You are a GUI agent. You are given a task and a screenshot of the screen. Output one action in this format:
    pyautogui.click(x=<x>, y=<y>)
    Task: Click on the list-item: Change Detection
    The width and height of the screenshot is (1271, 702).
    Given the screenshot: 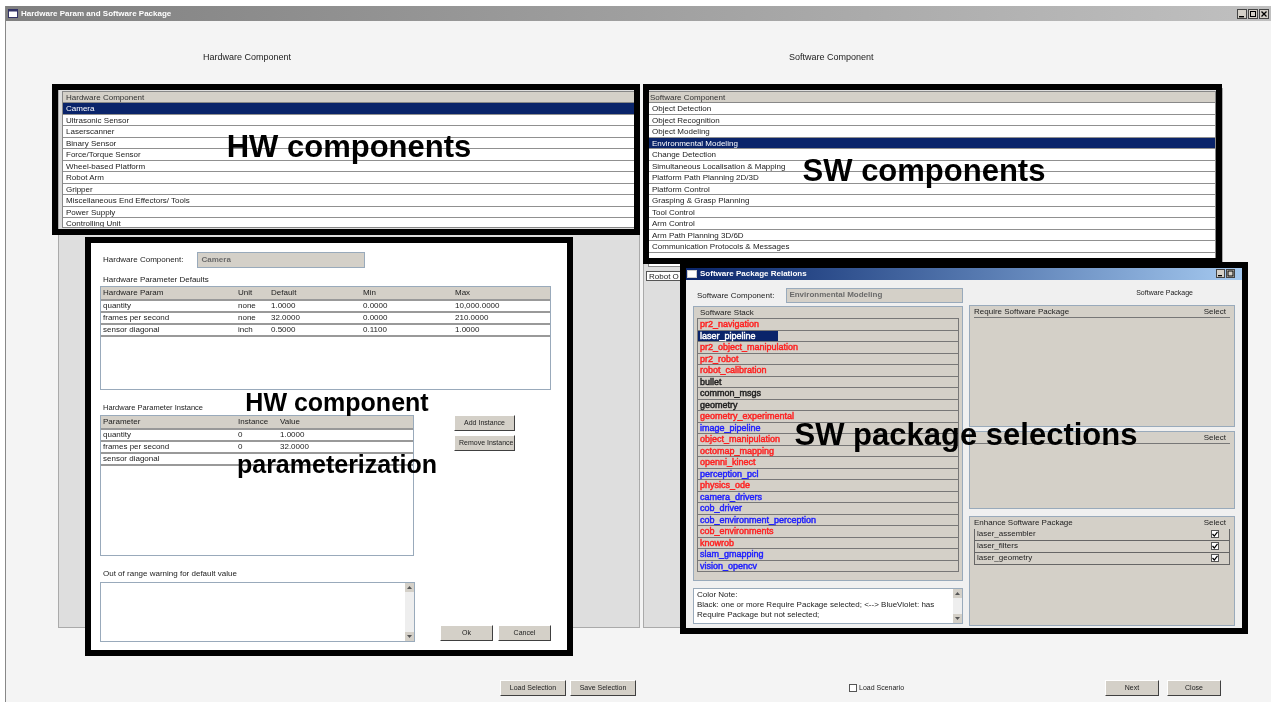 What is the action you would take?
    pyautogui.click(x=684, y=154)
    